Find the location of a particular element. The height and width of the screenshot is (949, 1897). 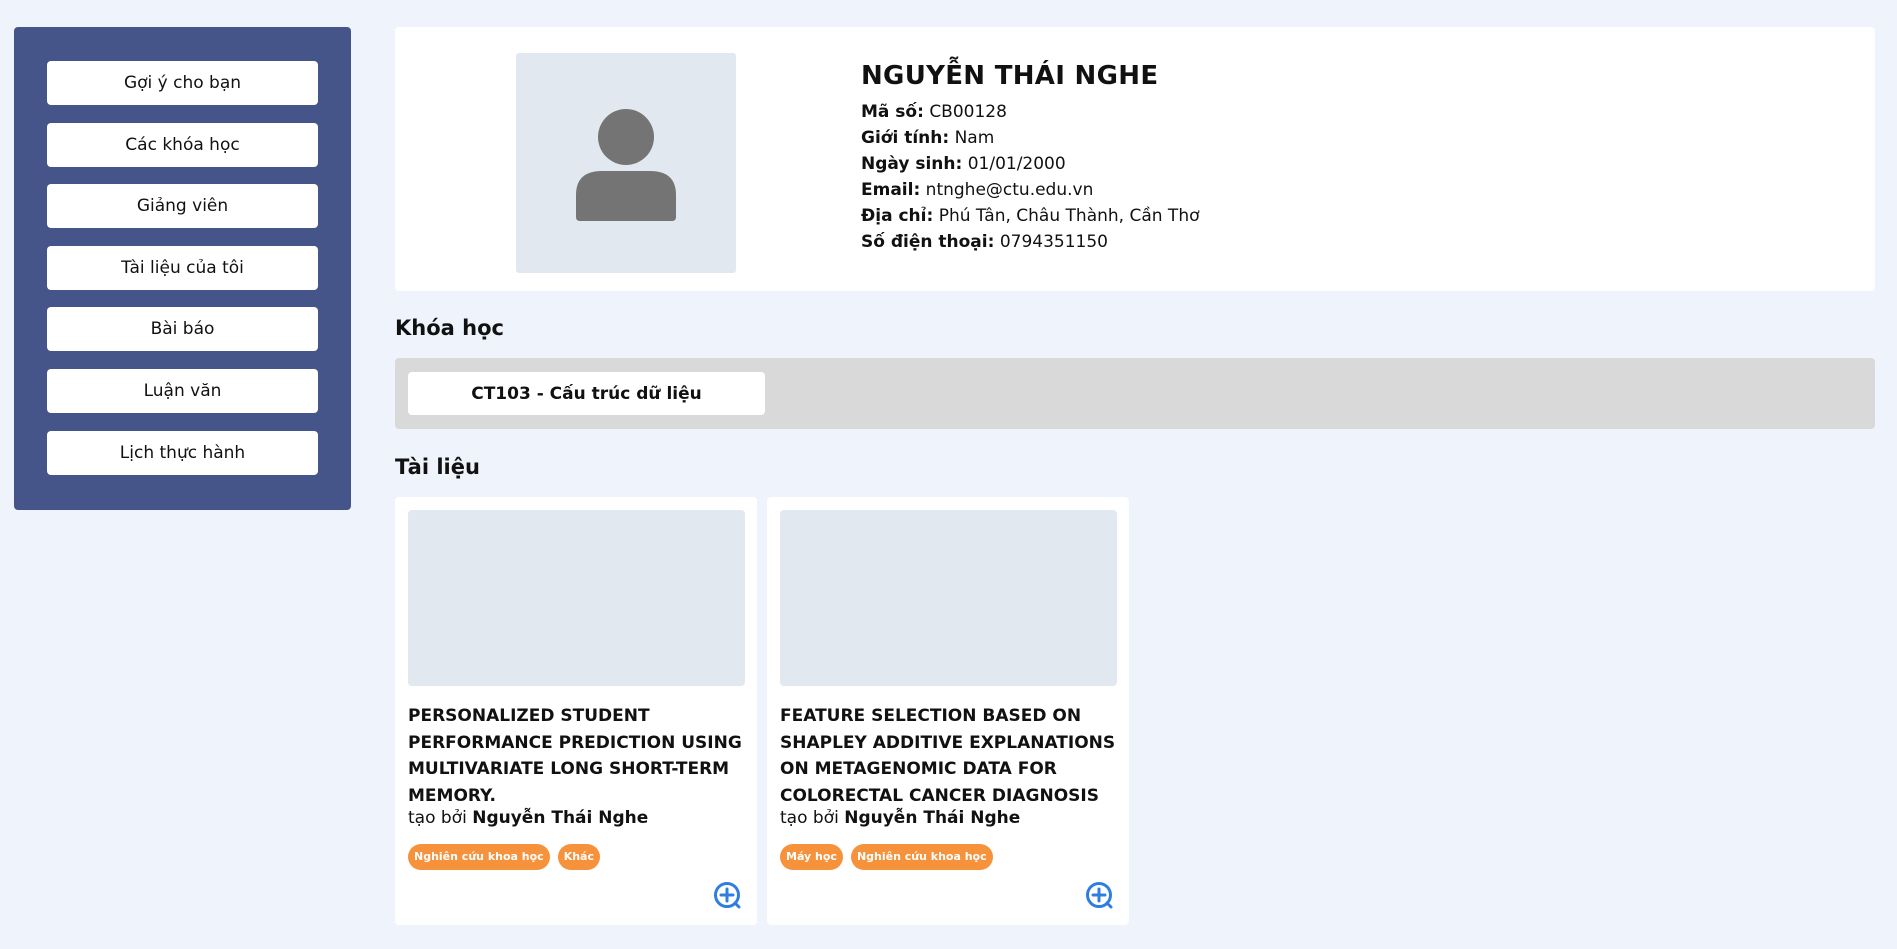

info-address-label: Địa chỉ: is located at coordinates (897, 216).